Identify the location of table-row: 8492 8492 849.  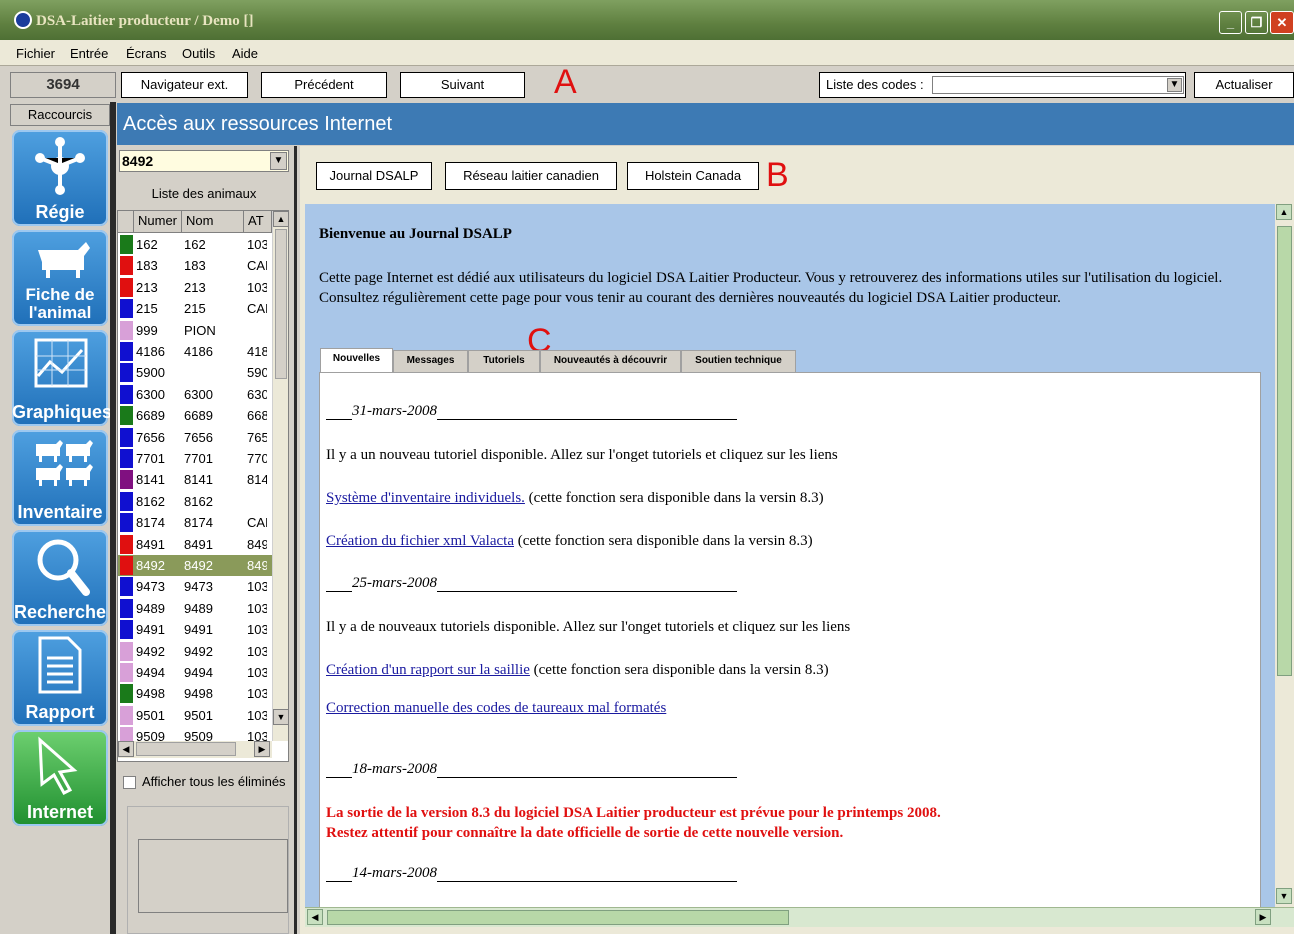
(195, 566).